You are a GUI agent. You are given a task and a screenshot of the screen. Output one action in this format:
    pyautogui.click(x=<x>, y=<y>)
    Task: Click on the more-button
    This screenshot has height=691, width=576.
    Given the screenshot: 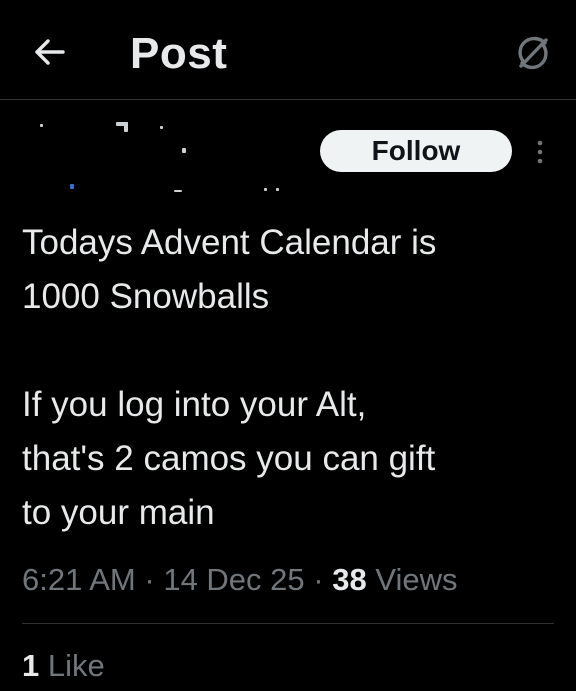 What is the action you would take?
    pyautogui.click(x=540, y=152)
    